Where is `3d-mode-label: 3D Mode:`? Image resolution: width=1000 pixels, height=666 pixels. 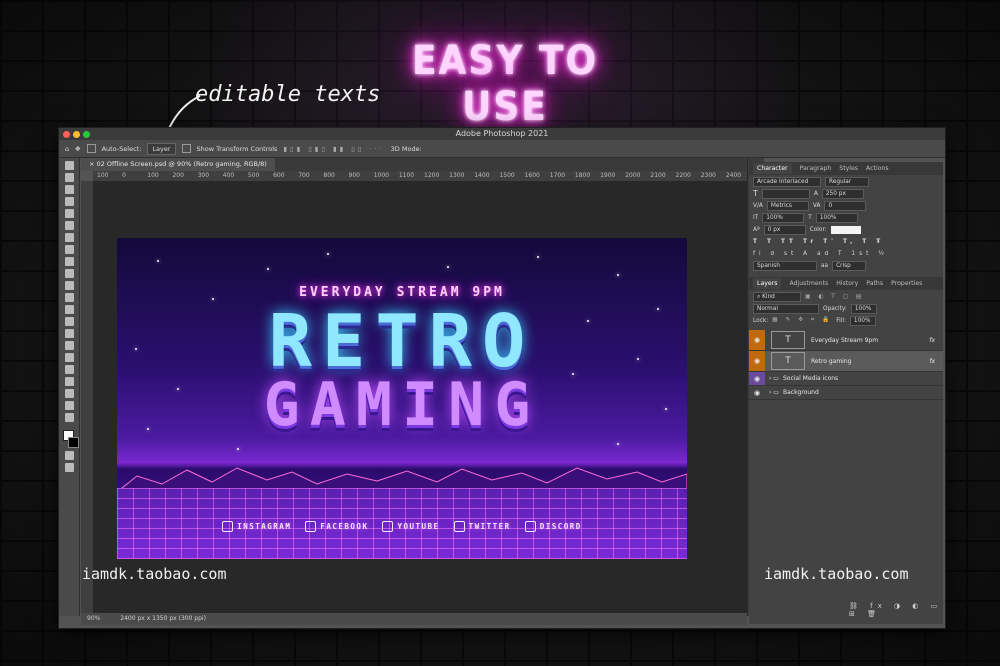
3d-mode-label: 3D Mode: is located at coordinates (406, 148).